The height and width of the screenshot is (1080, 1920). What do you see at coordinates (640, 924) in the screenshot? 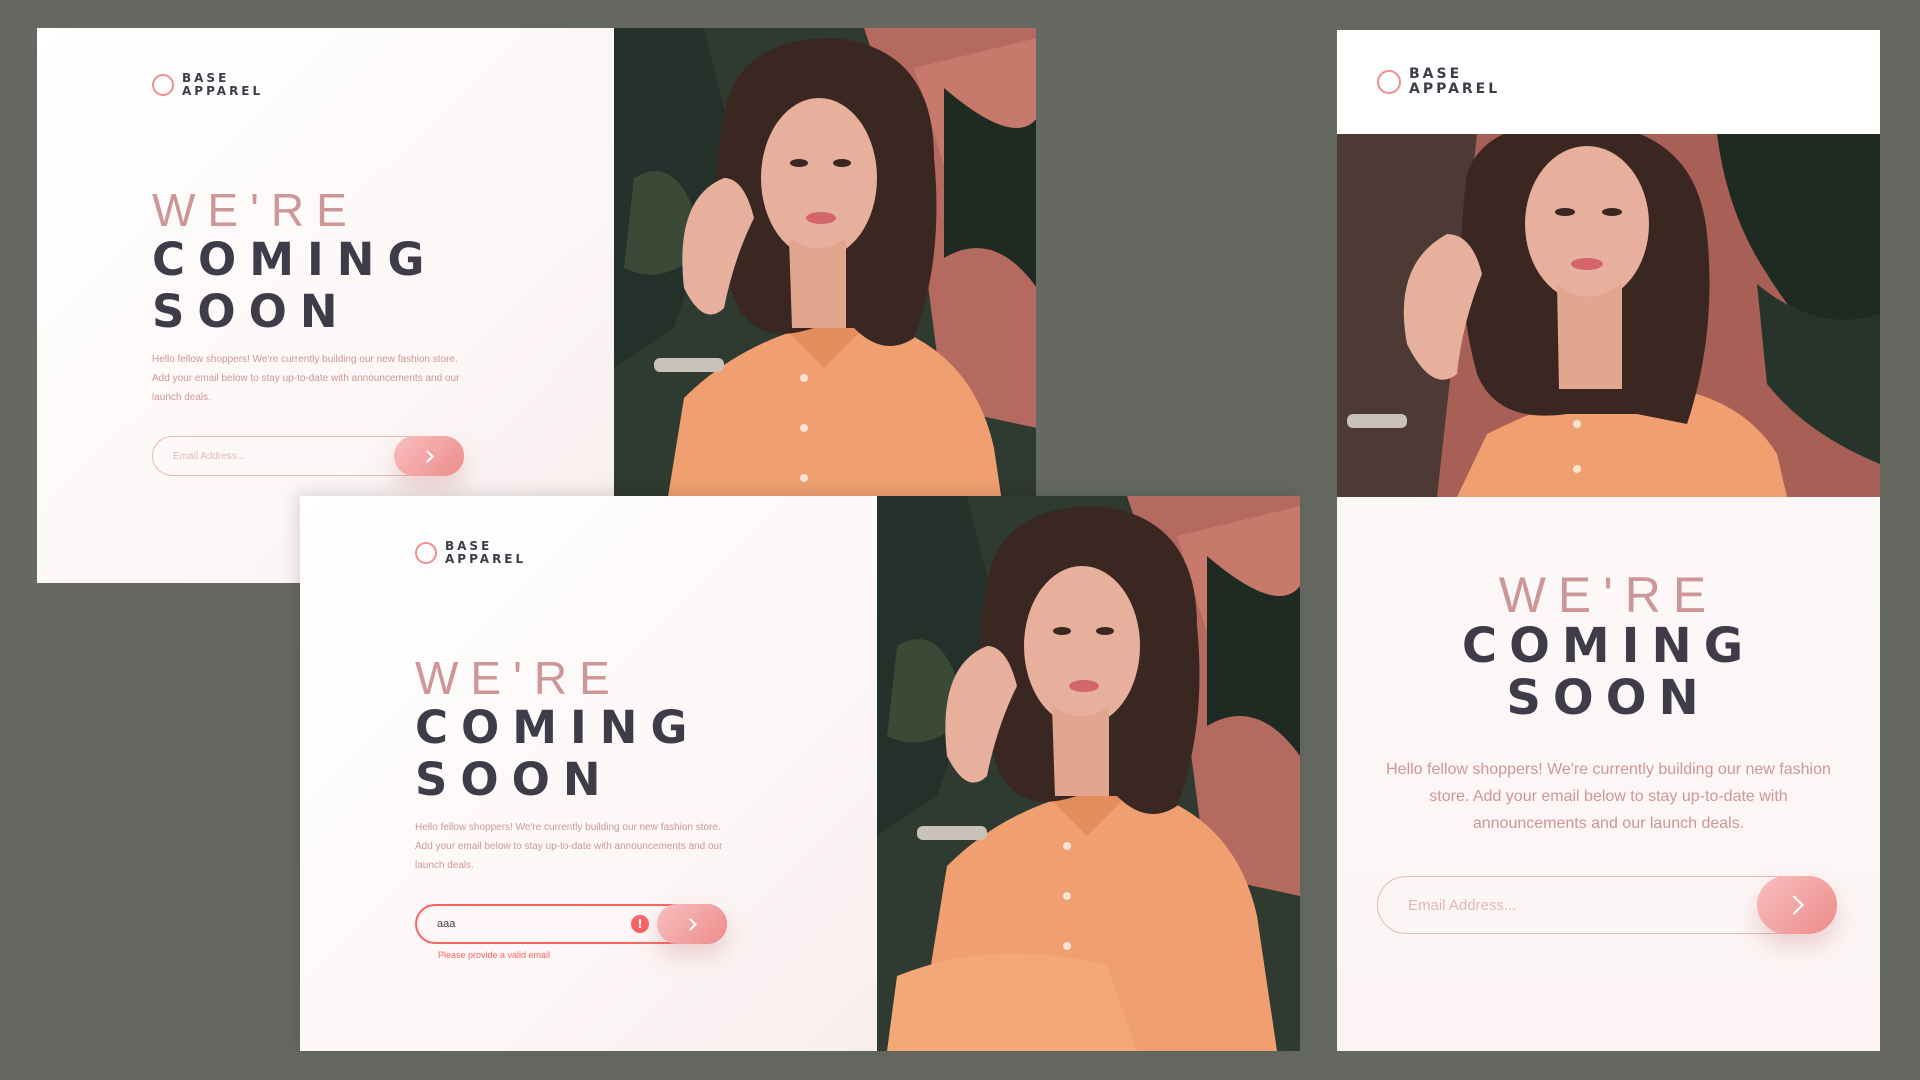
I see `error-icon: !` at bounding box center [640, 924].